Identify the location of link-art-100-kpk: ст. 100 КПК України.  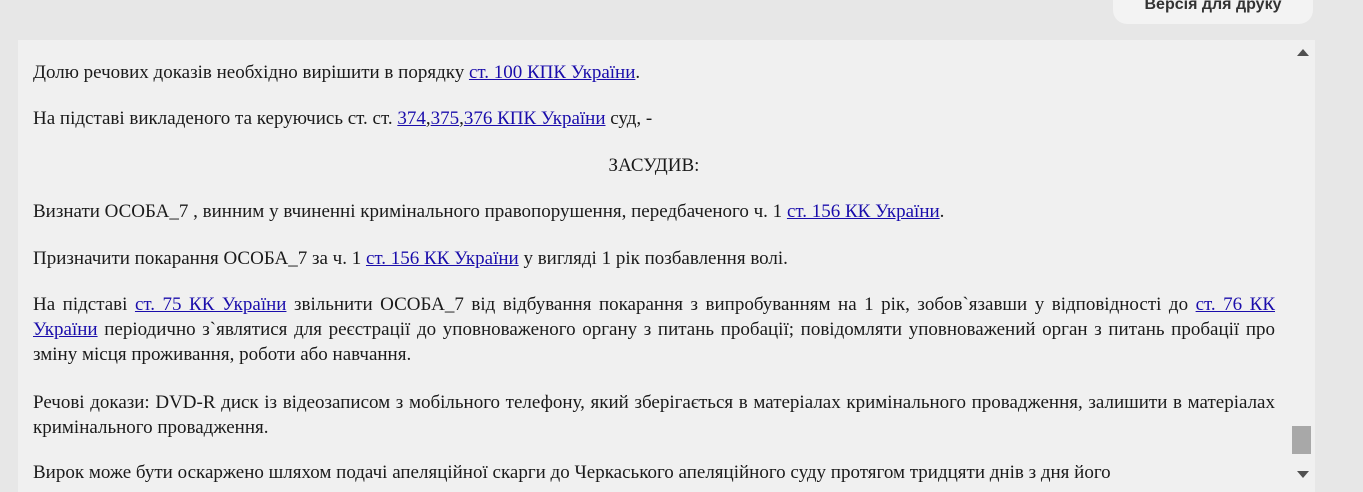
(552, 72).